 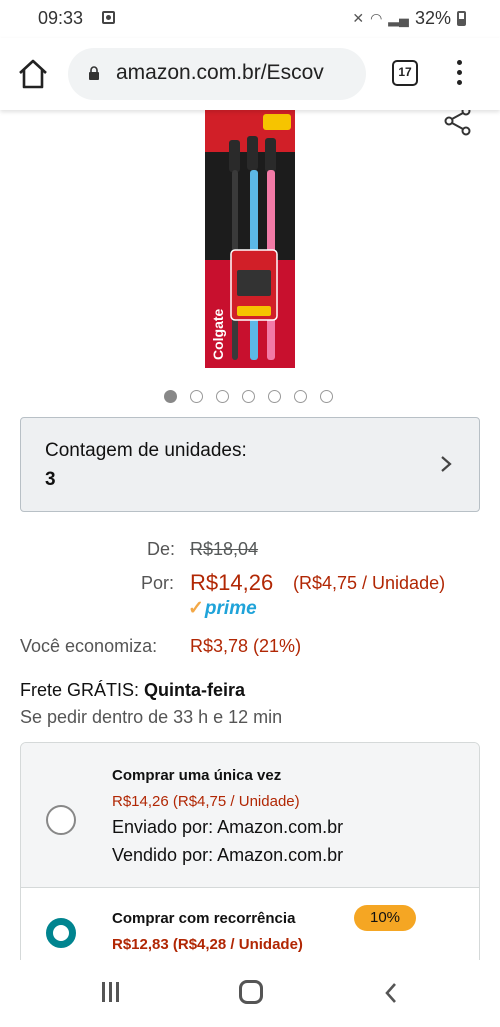 I want to click on status-bar: 09:33 ✕ ◠ ▂▄ 32%, so click(x=250, y=19).